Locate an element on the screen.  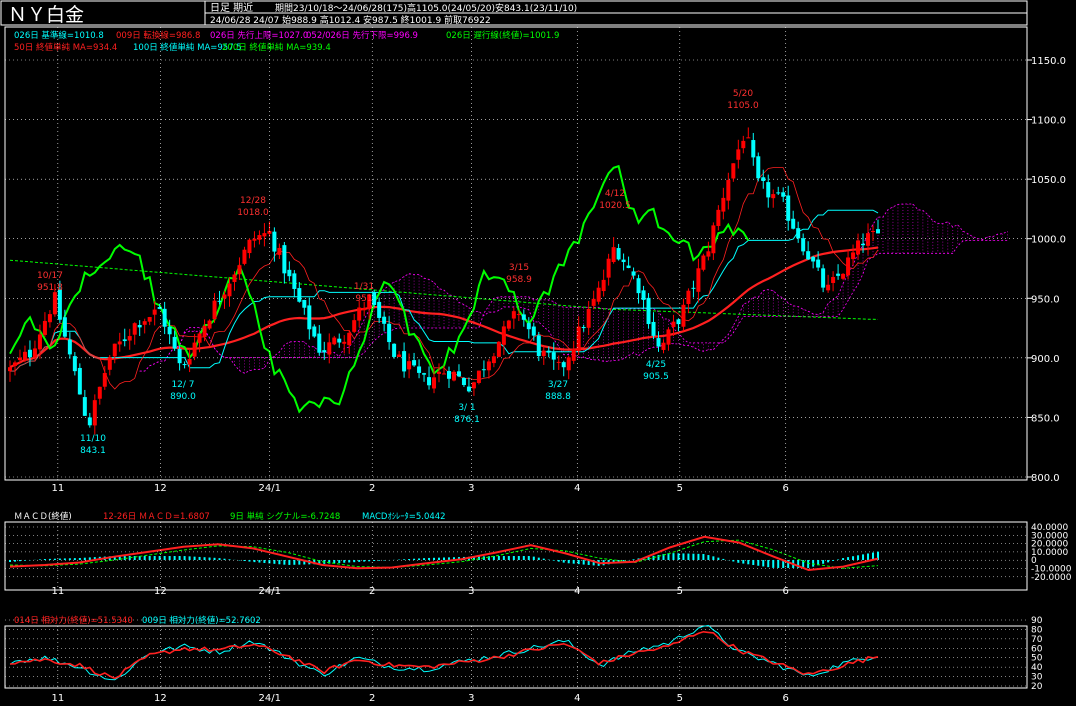
y-tick-label: 850.0 is located at coordinates (1045, 418).